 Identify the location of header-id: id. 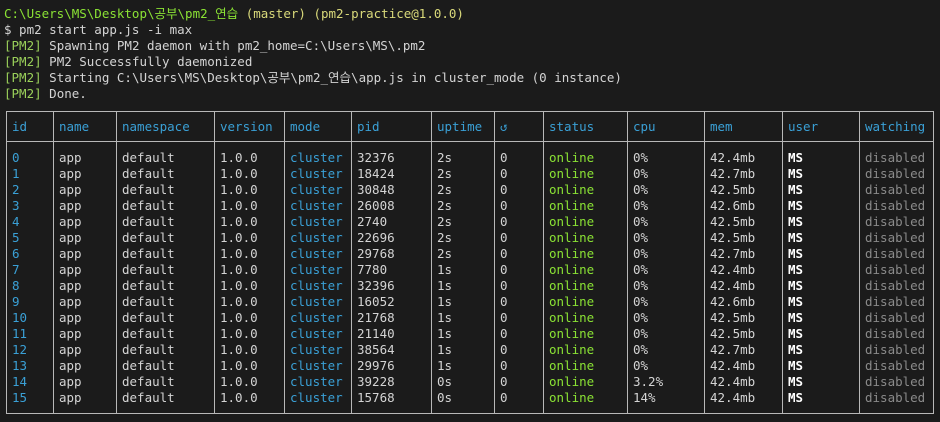
(20, 126).